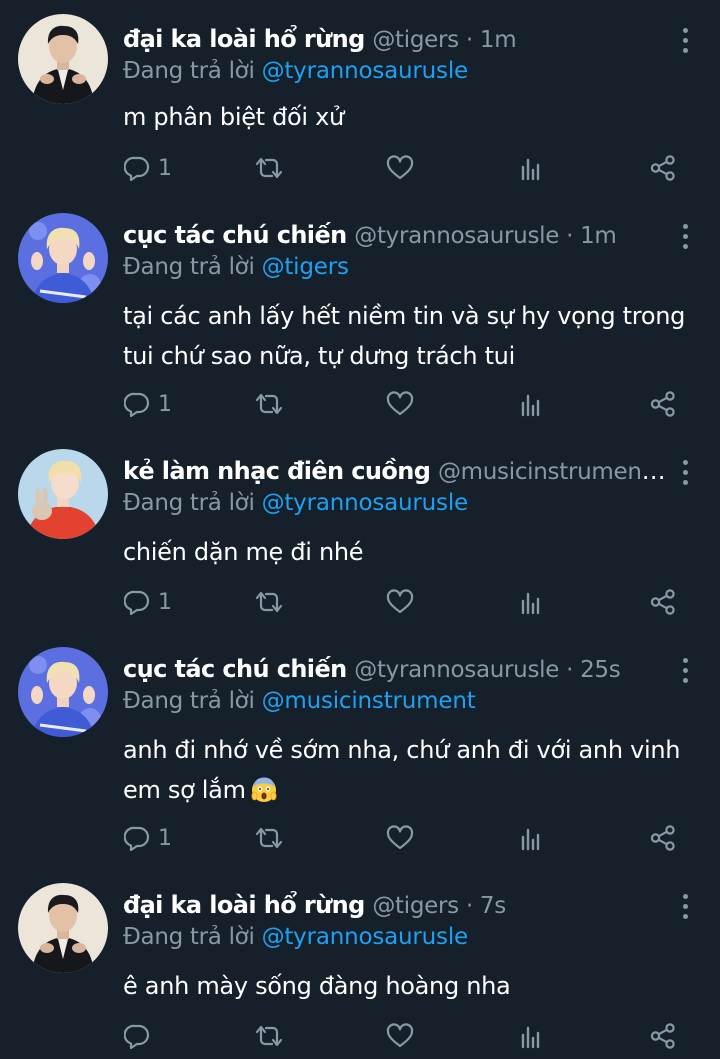 Image resolution: width=720 pixels, height=1059 pixels. I want to click on tweet-text: m phân biệt đối xử, so click(233, 117).